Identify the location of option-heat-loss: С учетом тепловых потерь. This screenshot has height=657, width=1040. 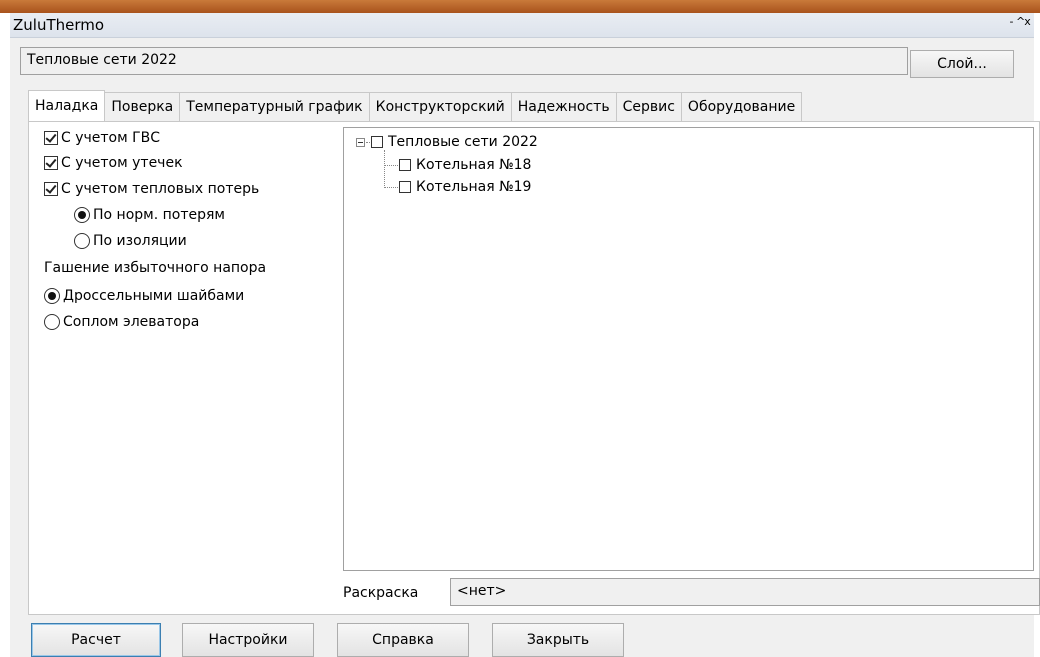
(151, 189).